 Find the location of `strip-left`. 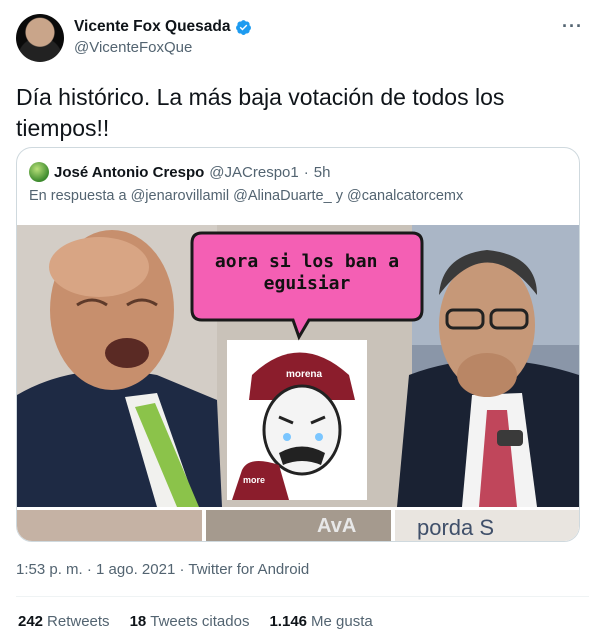

strip-left is located at coordinates (109, 525).